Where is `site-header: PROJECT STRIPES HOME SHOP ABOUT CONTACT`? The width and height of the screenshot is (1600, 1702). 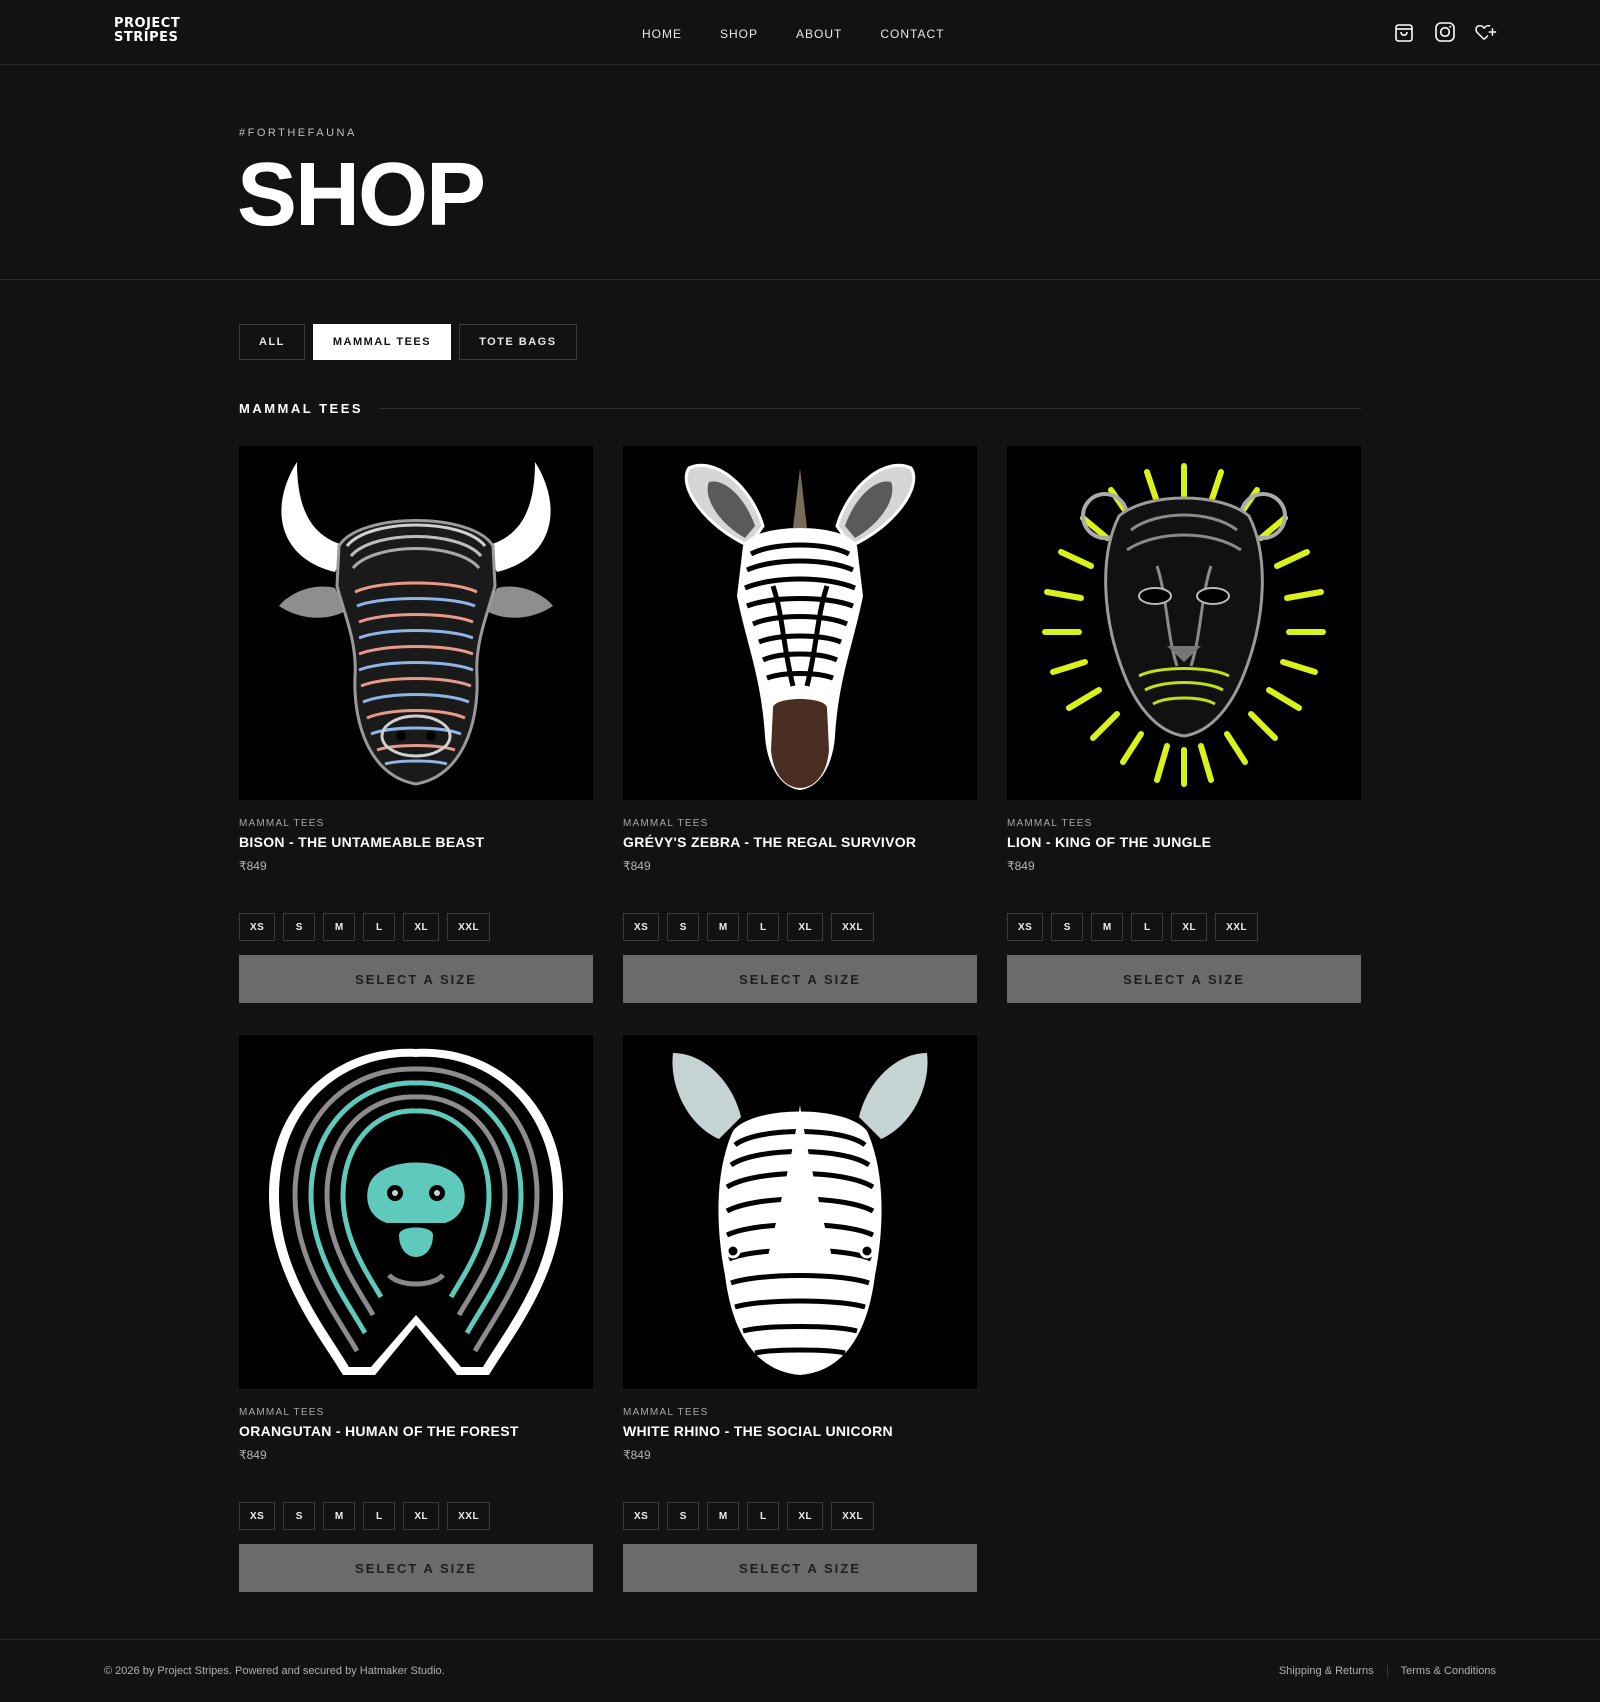
site-header: PROJECT STRIPES HOME SHOP ABOUT CONTACT is located at coordinates (800, 32).